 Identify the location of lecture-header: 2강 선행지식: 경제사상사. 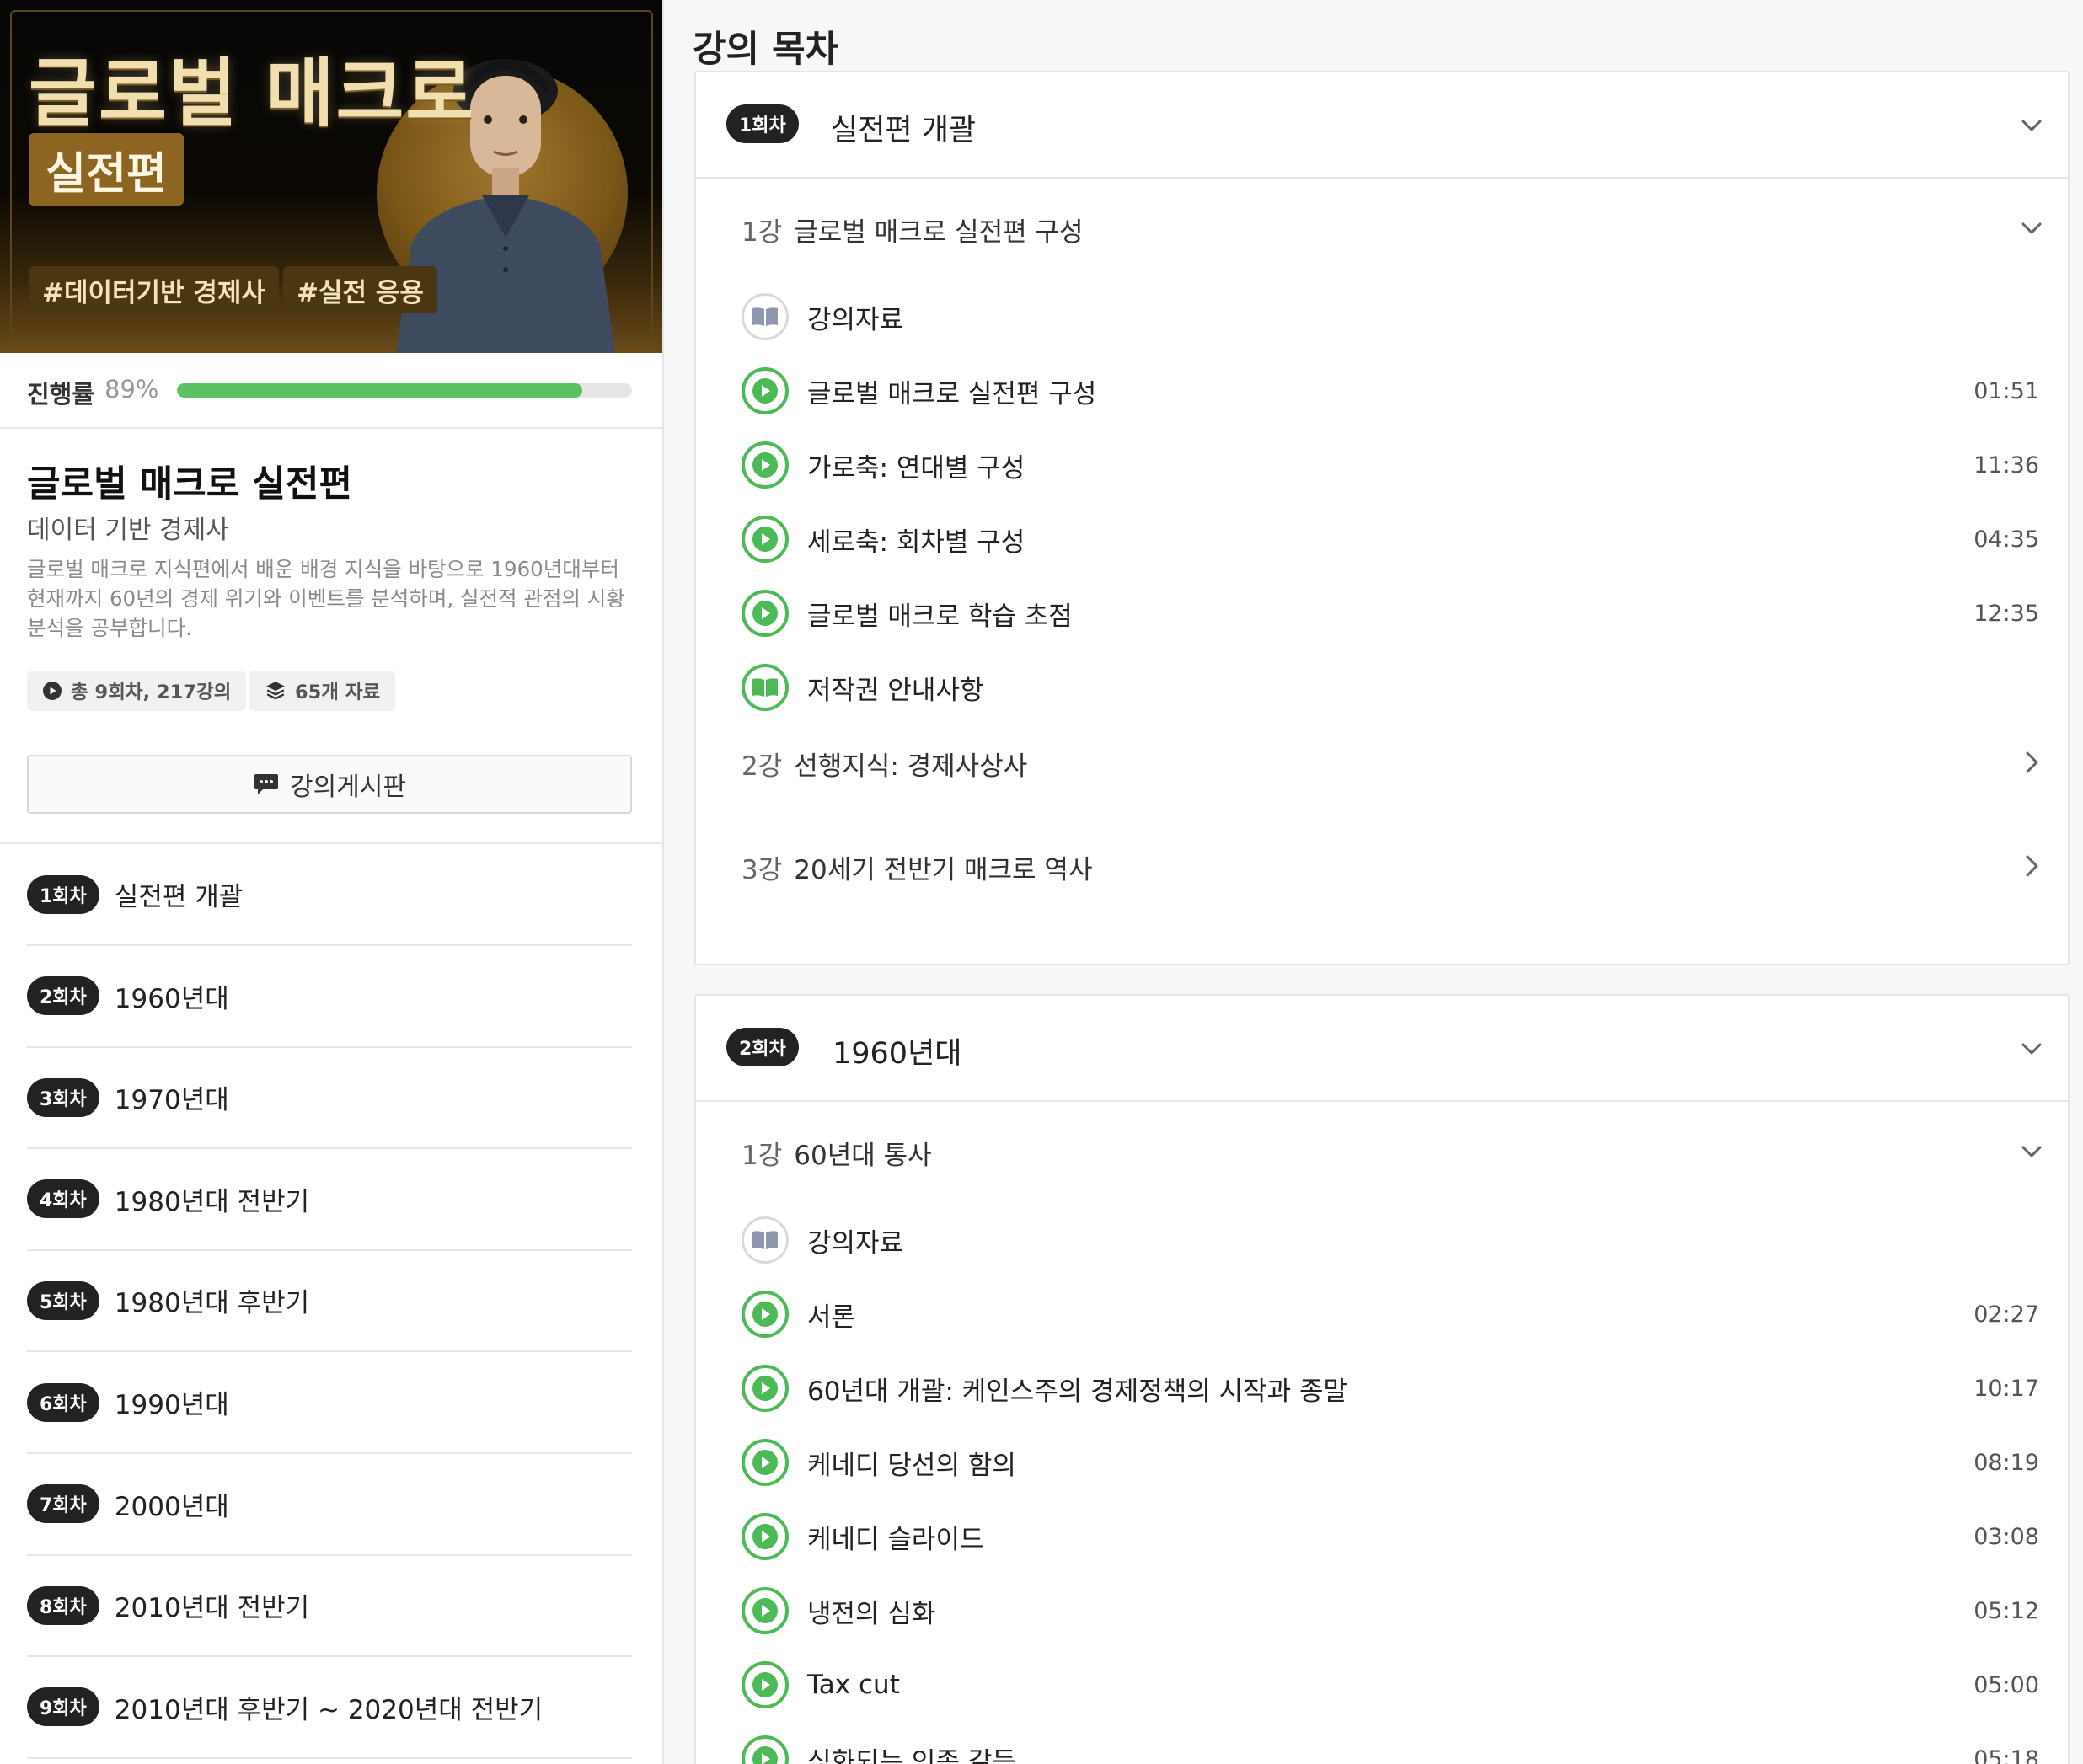
(884, 764).